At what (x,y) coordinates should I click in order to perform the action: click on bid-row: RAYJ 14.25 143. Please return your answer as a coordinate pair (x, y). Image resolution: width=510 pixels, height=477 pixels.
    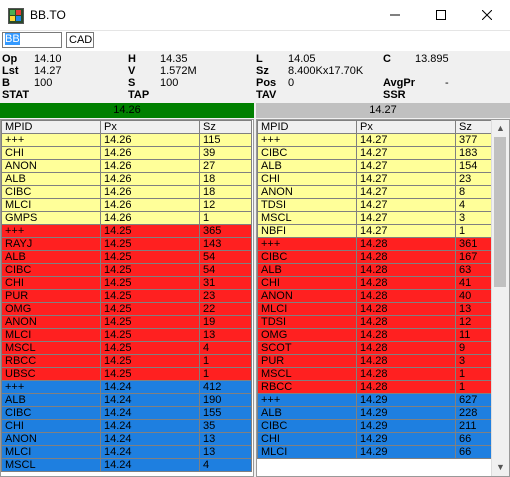
    Looking at the image, I should click on (126, 244).